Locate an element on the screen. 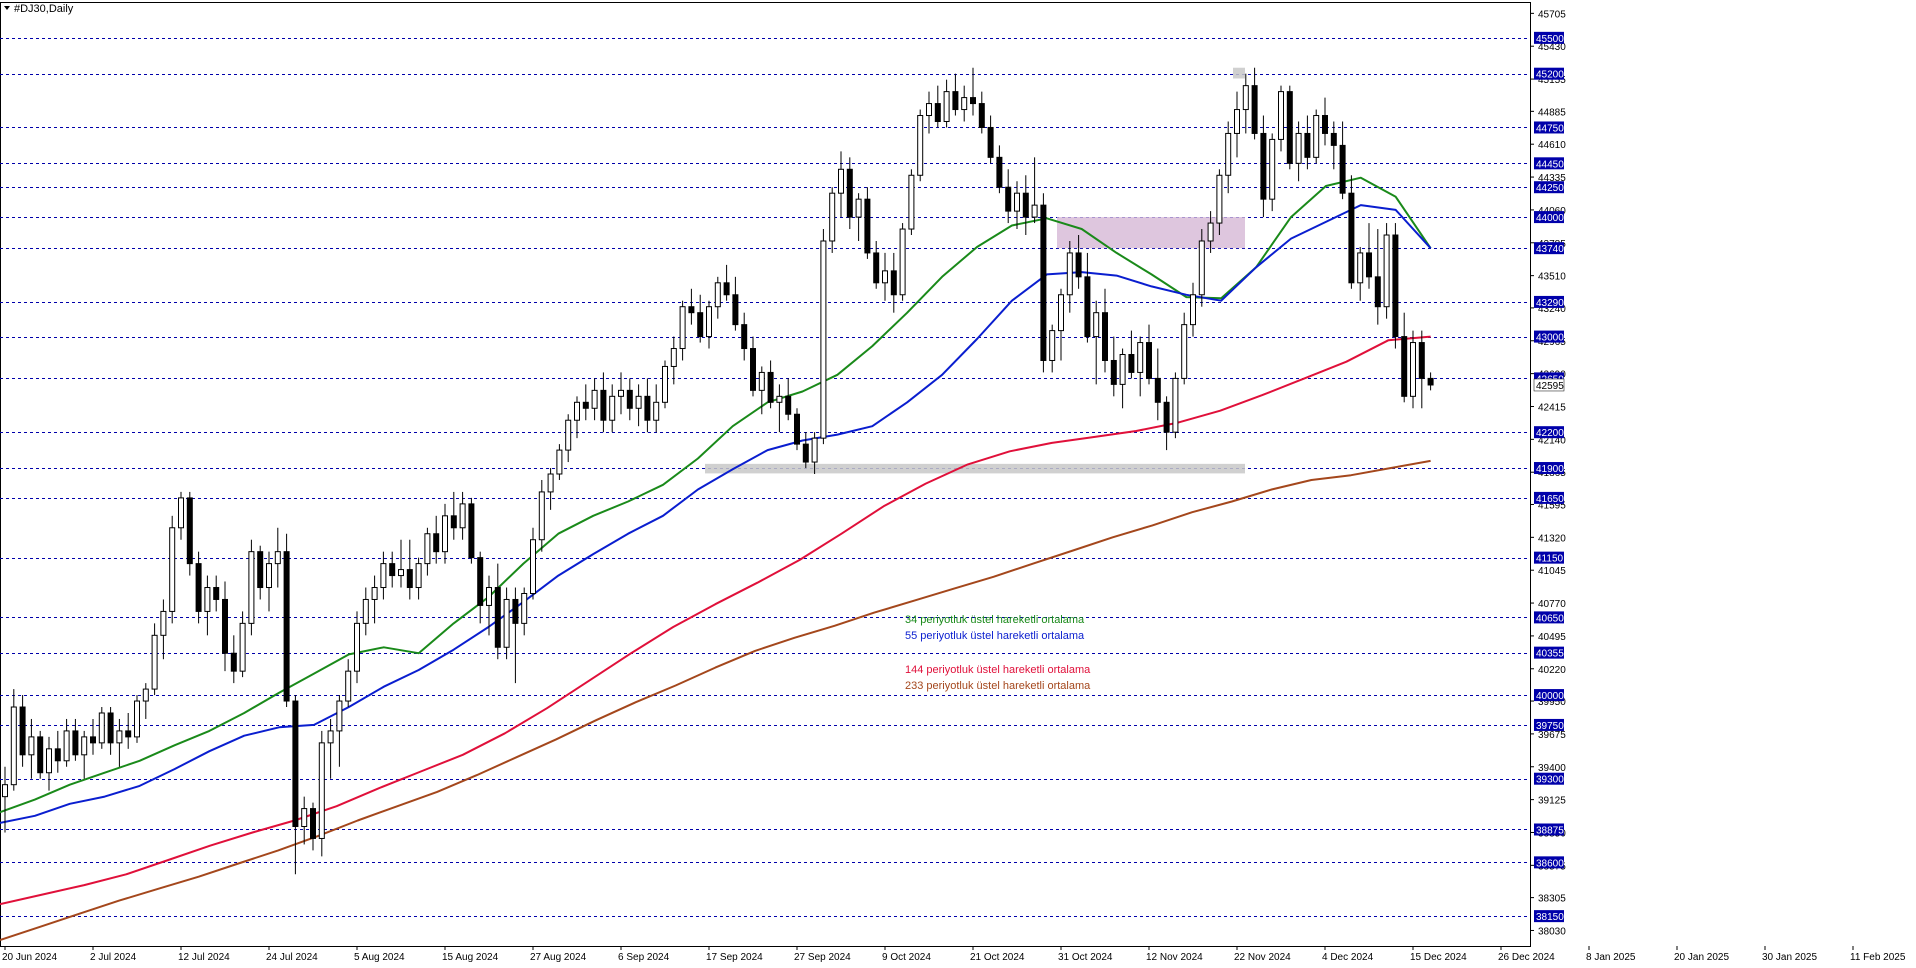 This screenshot has height=968, width=1916. level-price-label: 44250 is located at coordinates (1550, 188).